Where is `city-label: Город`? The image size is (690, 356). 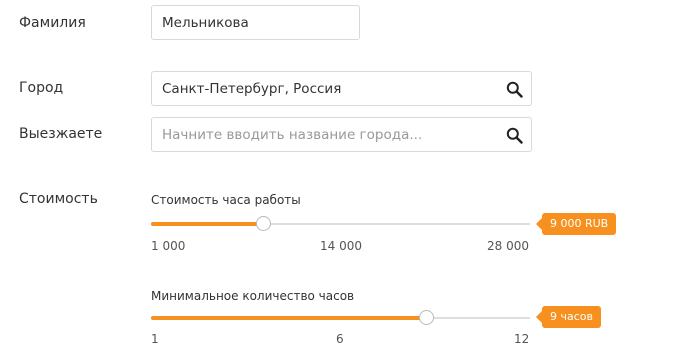
city-label: Город is located at coordinates (41, 88).